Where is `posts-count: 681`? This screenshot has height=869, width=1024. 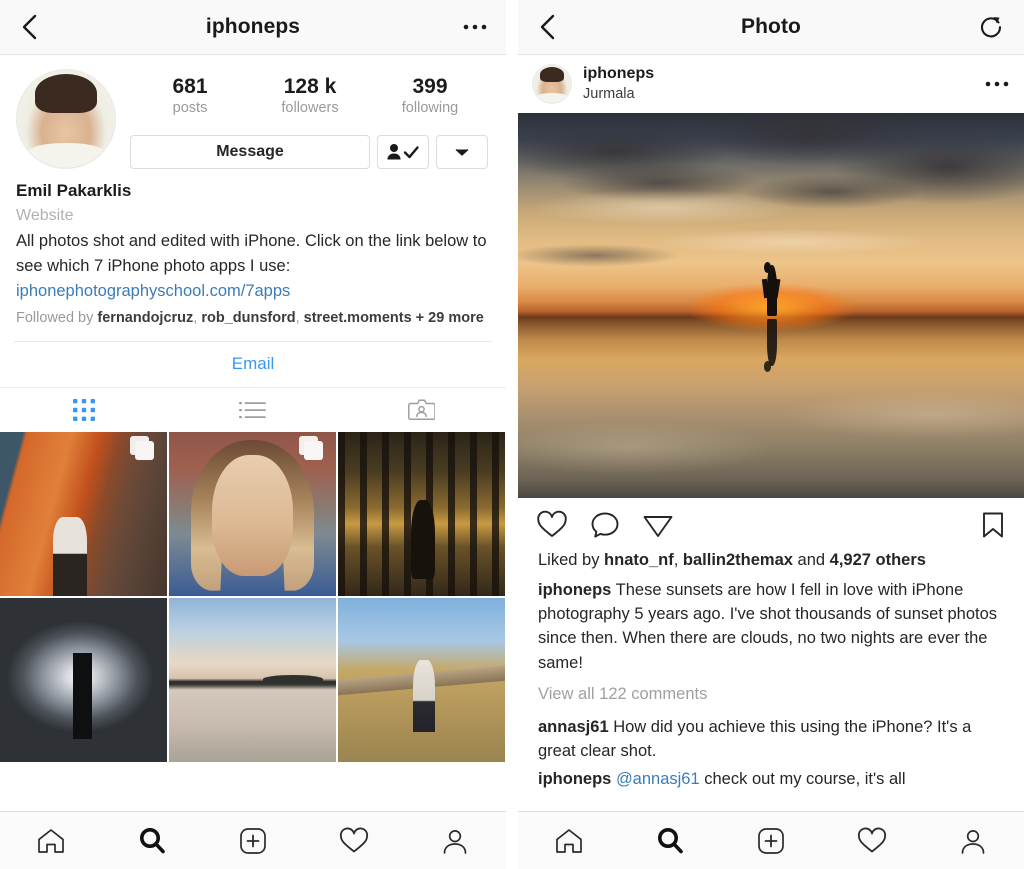 posts-count: 681 is located at coordinates (190, 86).